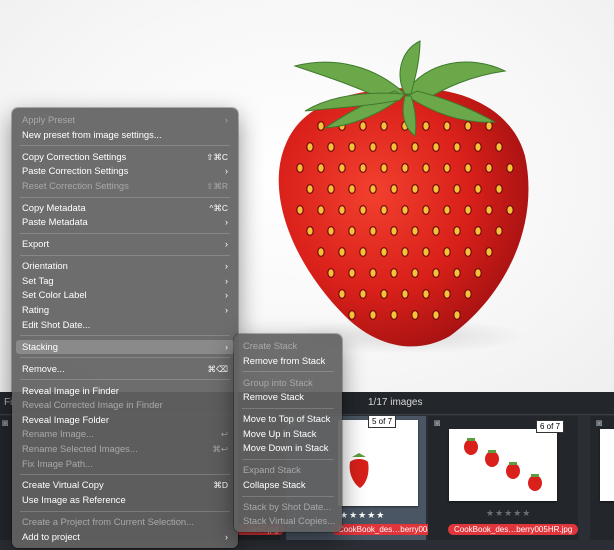 This screenshot has width=614, height=550. What do you see at coordinates (272, 470) in the screenshot?
I see `menu-item-label: Expand Stack` at bounding box center [272, 470].